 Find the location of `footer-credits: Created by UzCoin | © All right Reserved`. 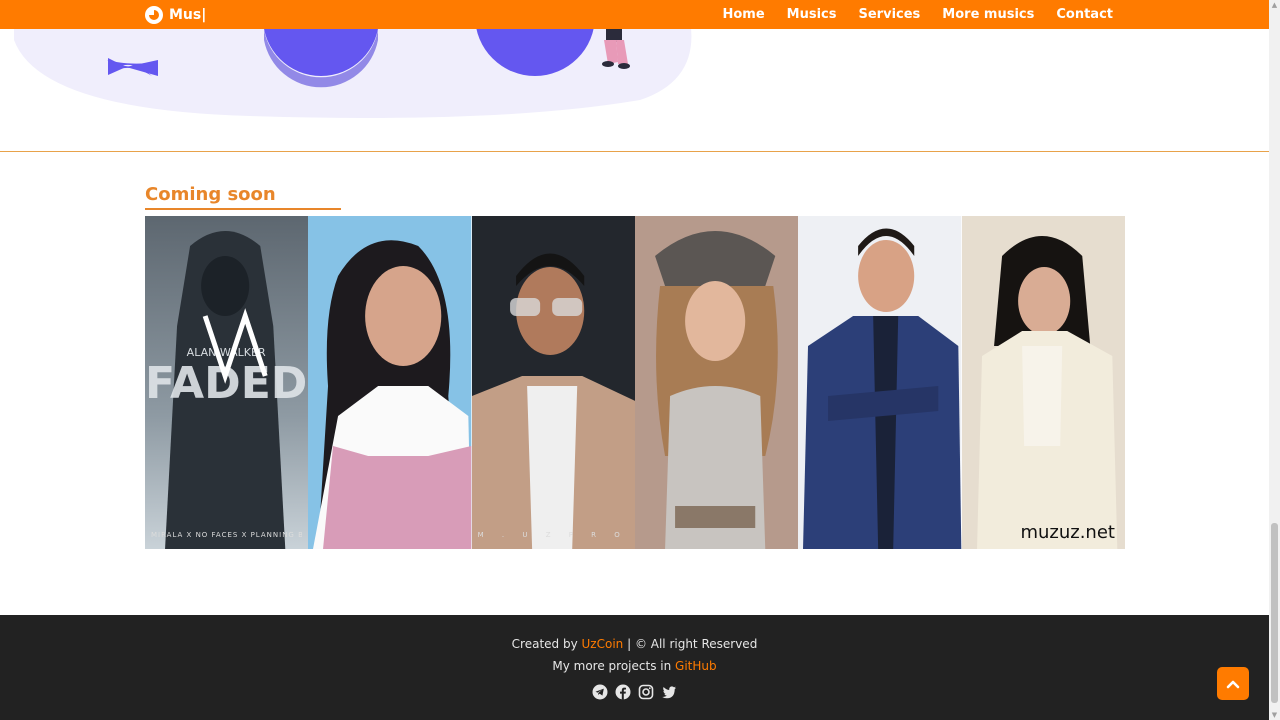

footer-credits: Created by UzCoin | © All right Reserved is located at coordinates (634, 644).